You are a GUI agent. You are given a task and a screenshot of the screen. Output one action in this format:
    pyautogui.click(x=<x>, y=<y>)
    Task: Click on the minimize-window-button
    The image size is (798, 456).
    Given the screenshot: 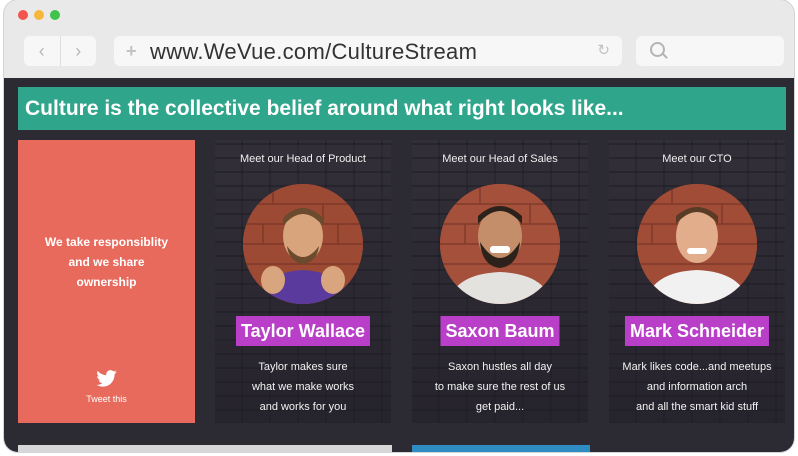 What is the action you would take?
    pyautogui.click(x=39, y=15)
    